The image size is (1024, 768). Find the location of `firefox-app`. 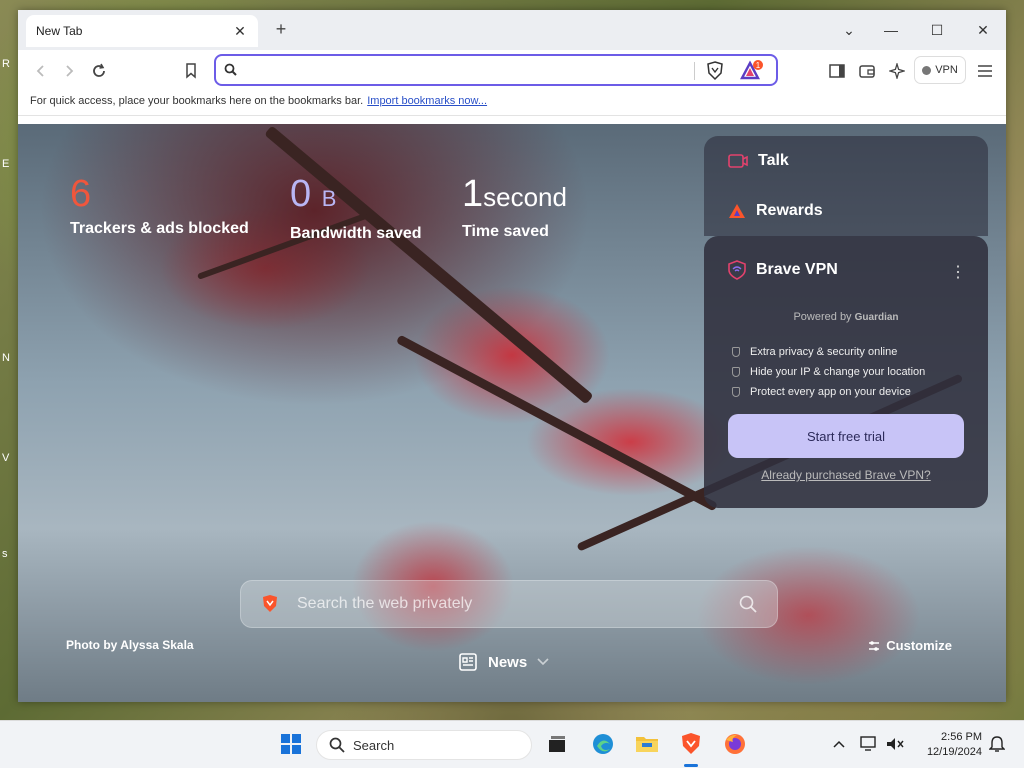

firefox-app is located at coordinates (735, 744).